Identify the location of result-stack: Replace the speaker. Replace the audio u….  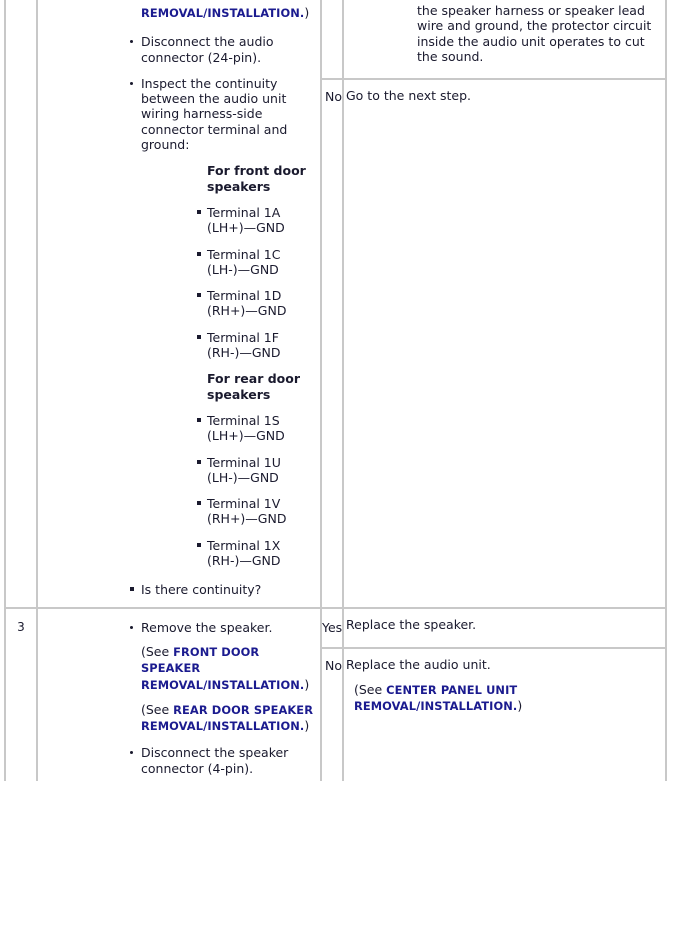
(504, 662).